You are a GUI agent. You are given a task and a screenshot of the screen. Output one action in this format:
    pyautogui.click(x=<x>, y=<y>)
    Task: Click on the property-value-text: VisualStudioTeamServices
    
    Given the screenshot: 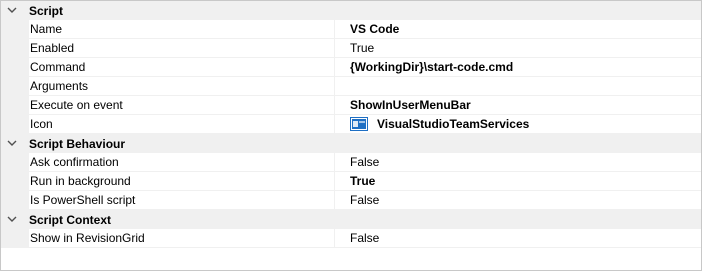 What is the action you would take?
    pyautogui.click(x=453, y=124)
    